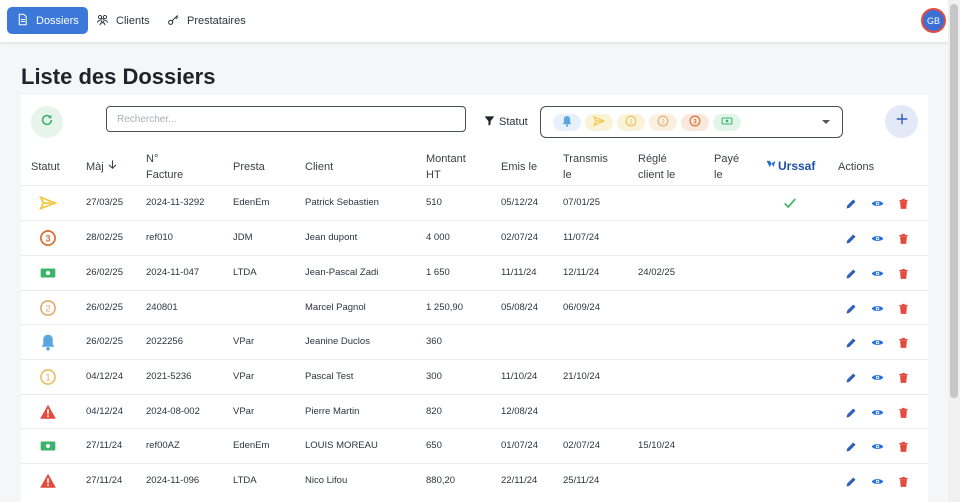 The height and width of the screenshot is (502, 960). I want to click on cell-emis: 11/11/24, so click(519, 272).